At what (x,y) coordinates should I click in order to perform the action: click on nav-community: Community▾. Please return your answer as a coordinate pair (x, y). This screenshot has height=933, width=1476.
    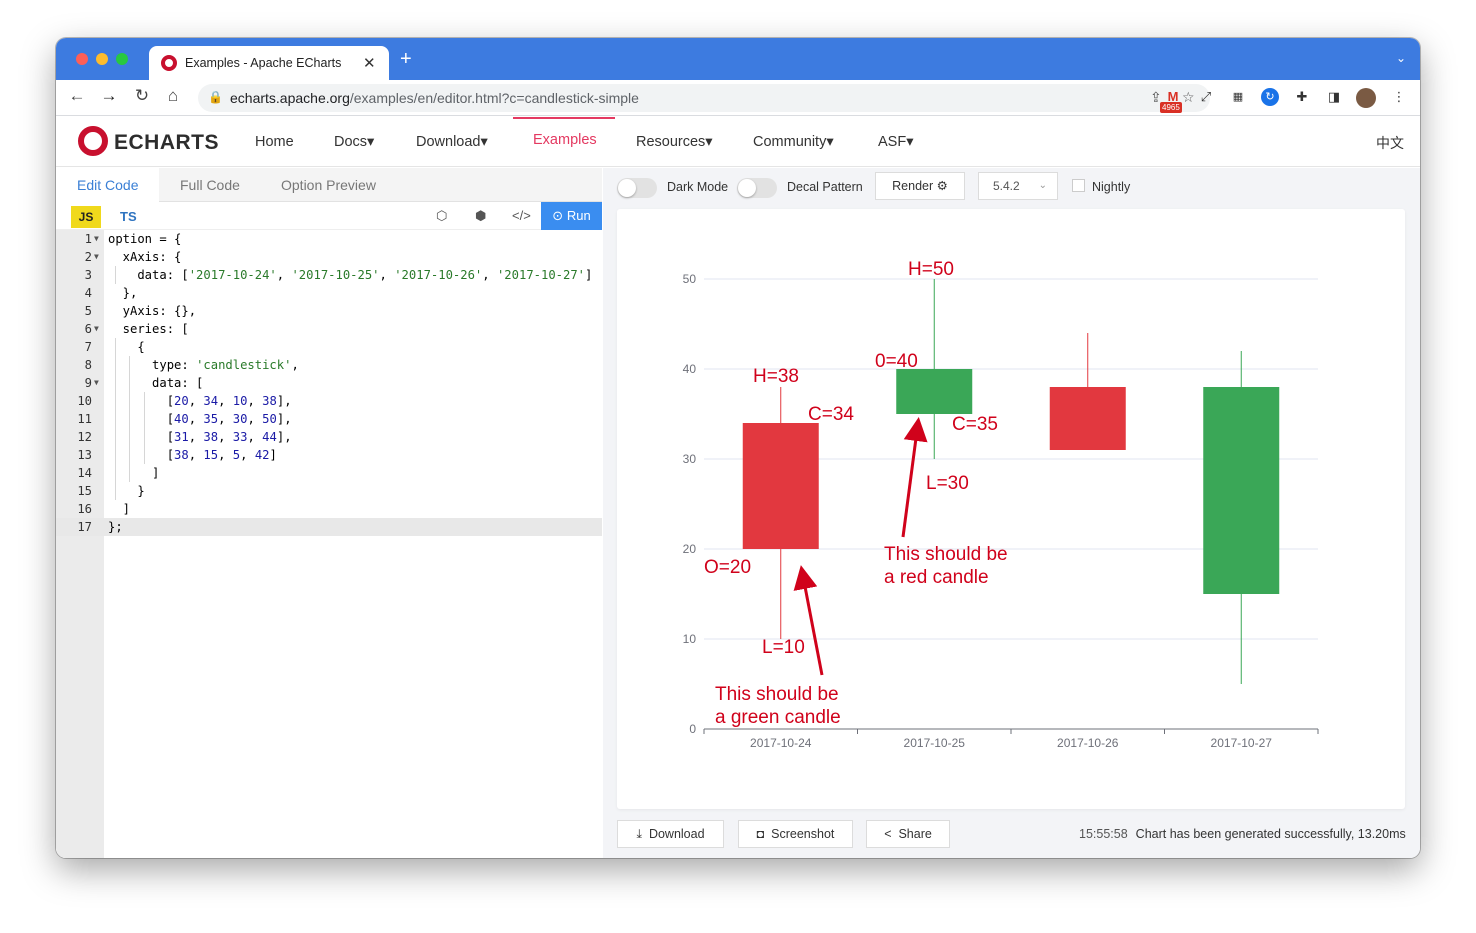
    Looking at the image, I should click on (793, 142).